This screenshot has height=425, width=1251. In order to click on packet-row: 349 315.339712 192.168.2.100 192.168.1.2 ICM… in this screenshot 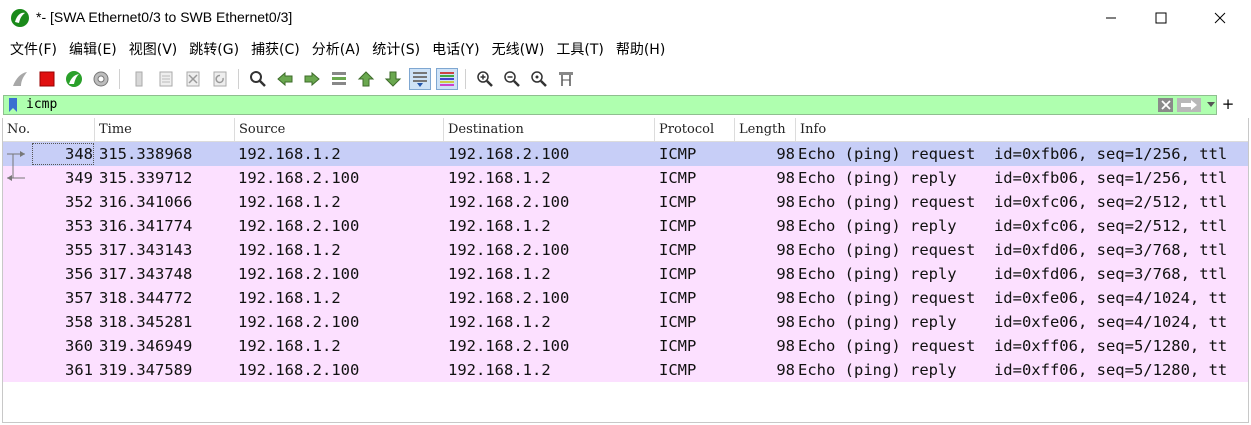, I will do `click(625, 178)`.